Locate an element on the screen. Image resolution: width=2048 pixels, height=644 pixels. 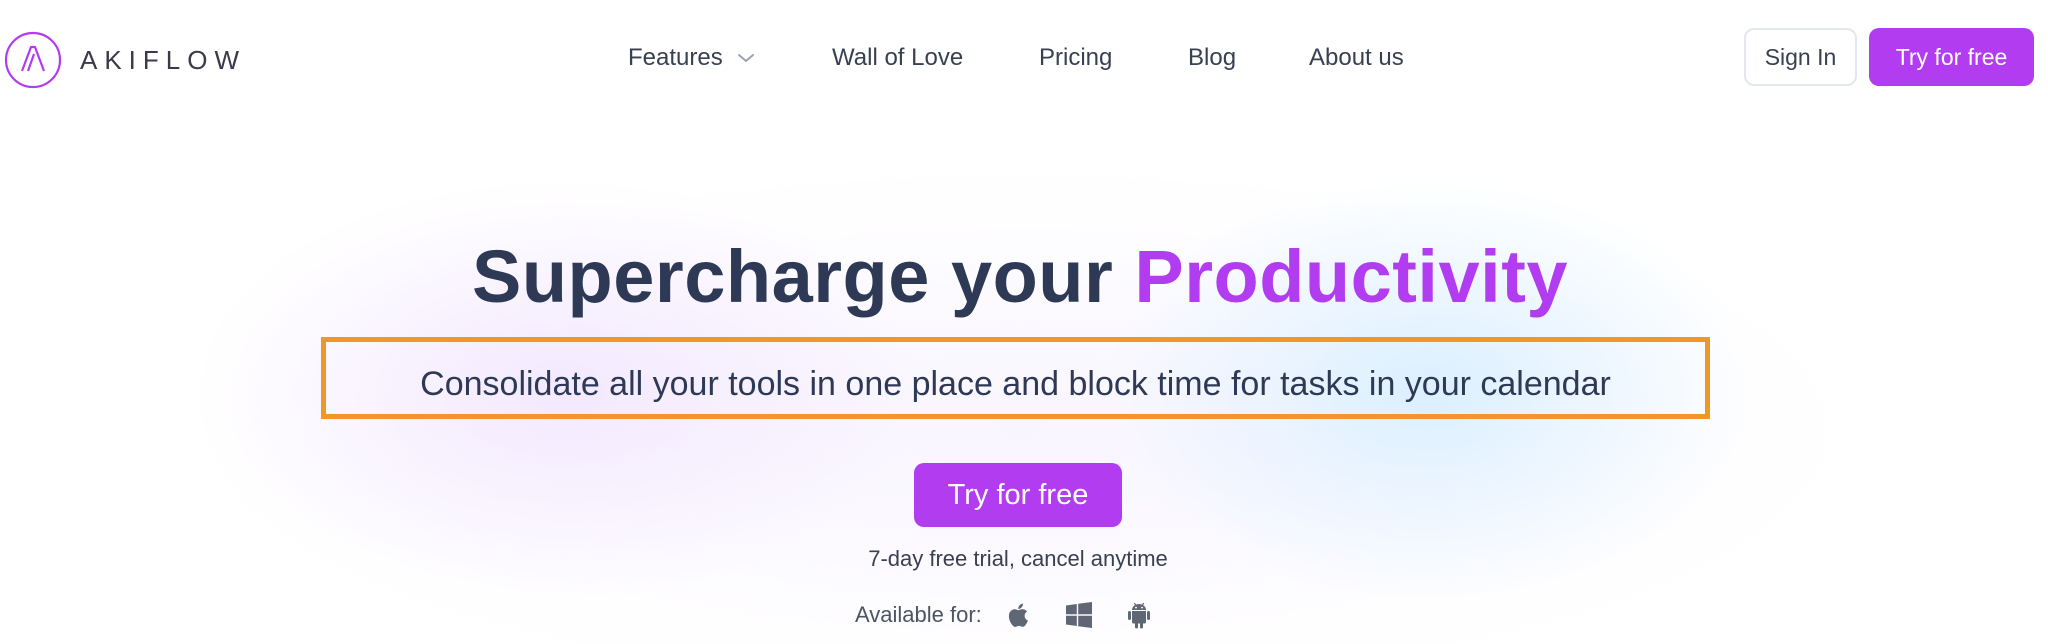
hero-try-free-button: Try for free is located at coordinates (1018, 495).